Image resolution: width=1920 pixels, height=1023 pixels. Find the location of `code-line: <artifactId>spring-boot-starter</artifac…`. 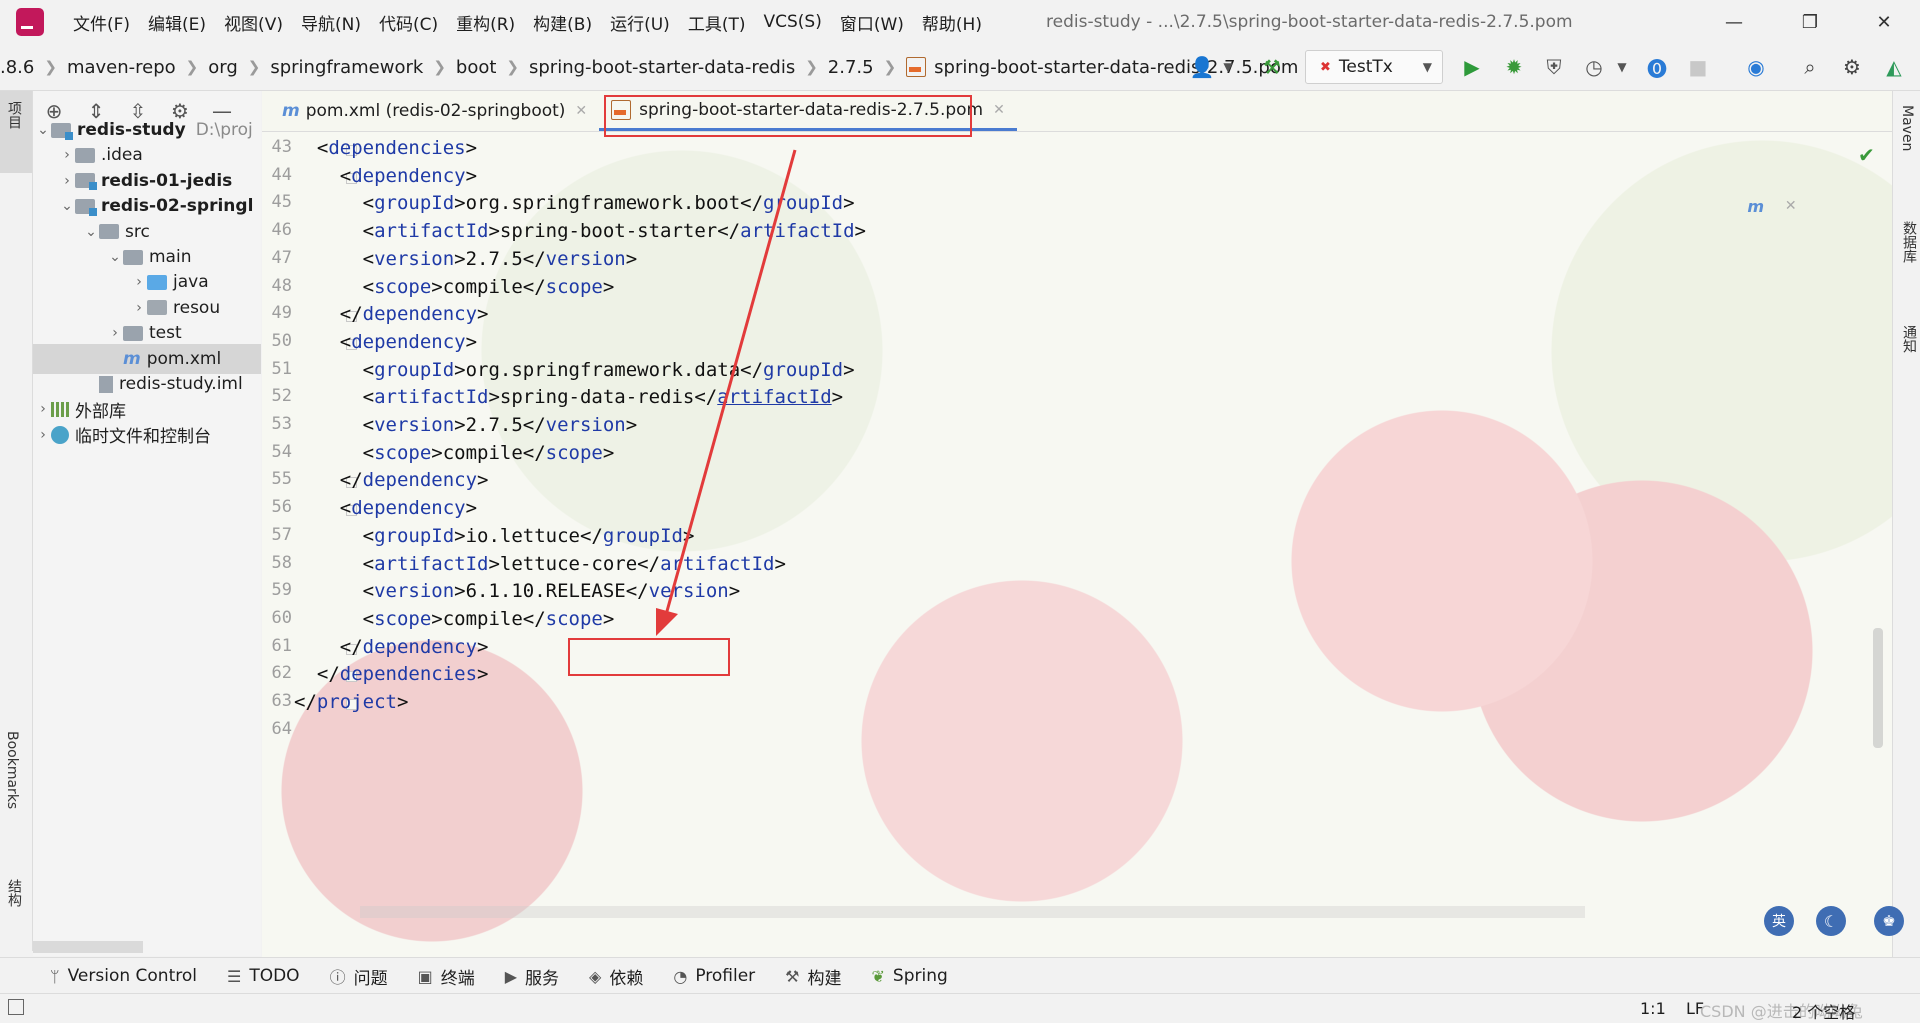

code-line: <artifactId>spring-boot-starter</artifac… is located at coordinates (580, 231).